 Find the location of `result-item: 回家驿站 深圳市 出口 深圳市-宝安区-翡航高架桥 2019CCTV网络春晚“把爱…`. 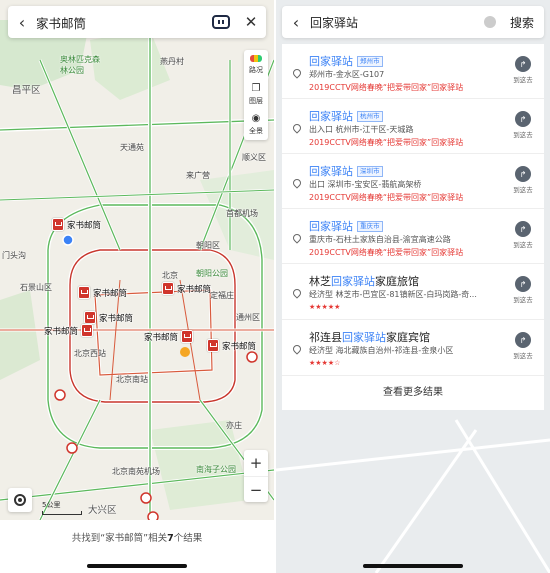

result-item: 回家驿站 深圳市 出口 深圳市-宝安区-翡航高架桥 2019CCTV网络春晚“把爱… is located at coordinates (413, 181).